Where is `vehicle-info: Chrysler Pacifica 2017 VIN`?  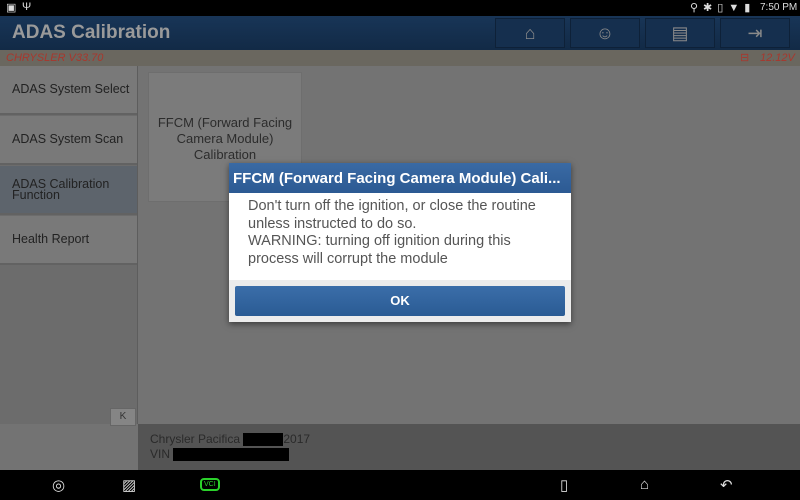 vehicle-info: Chrysler Pacifica 2017 VIN is located at coordinates (469, 447).